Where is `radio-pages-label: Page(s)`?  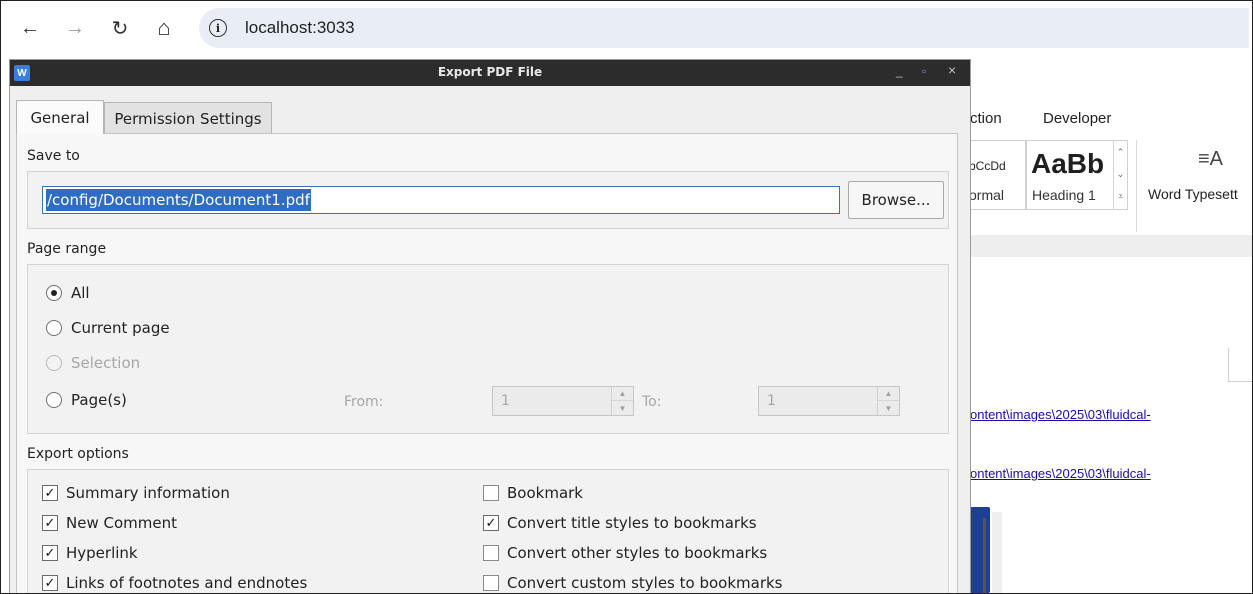 radio-pages-label: Page(s) is located at coordinates (99, 400).